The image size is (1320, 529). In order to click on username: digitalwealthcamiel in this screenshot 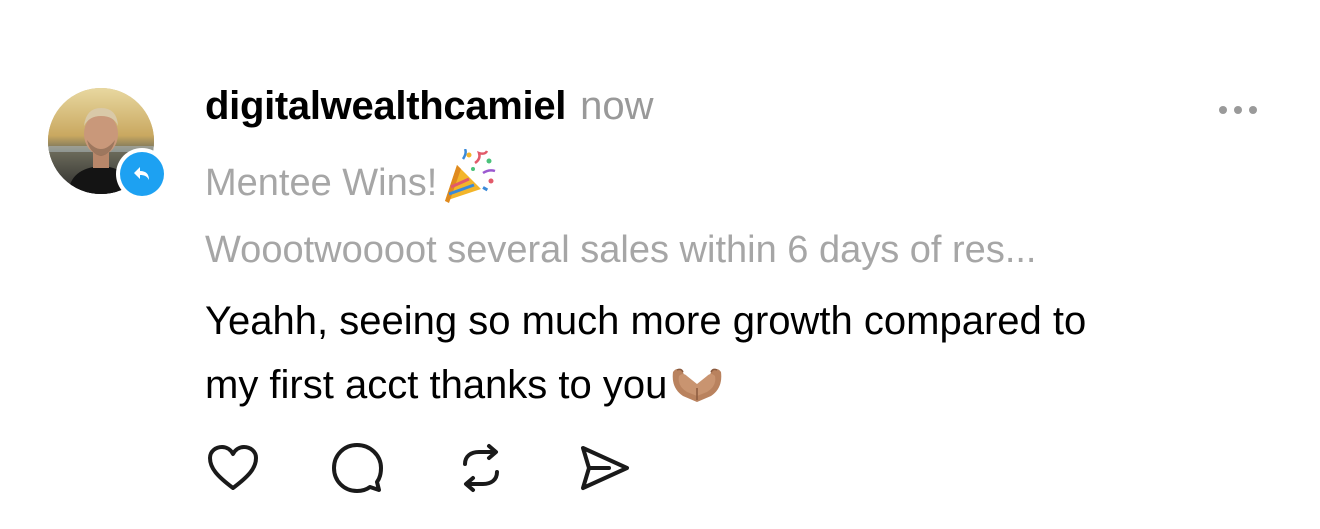, I will do `click(385, 106)`.